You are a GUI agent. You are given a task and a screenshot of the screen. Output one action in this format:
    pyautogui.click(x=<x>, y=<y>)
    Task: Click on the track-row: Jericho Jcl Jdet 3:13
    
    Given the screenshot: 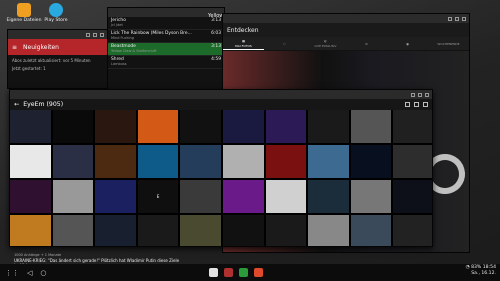 What is the action you would take?
    pyautogui.click(x=166, y=23)
    